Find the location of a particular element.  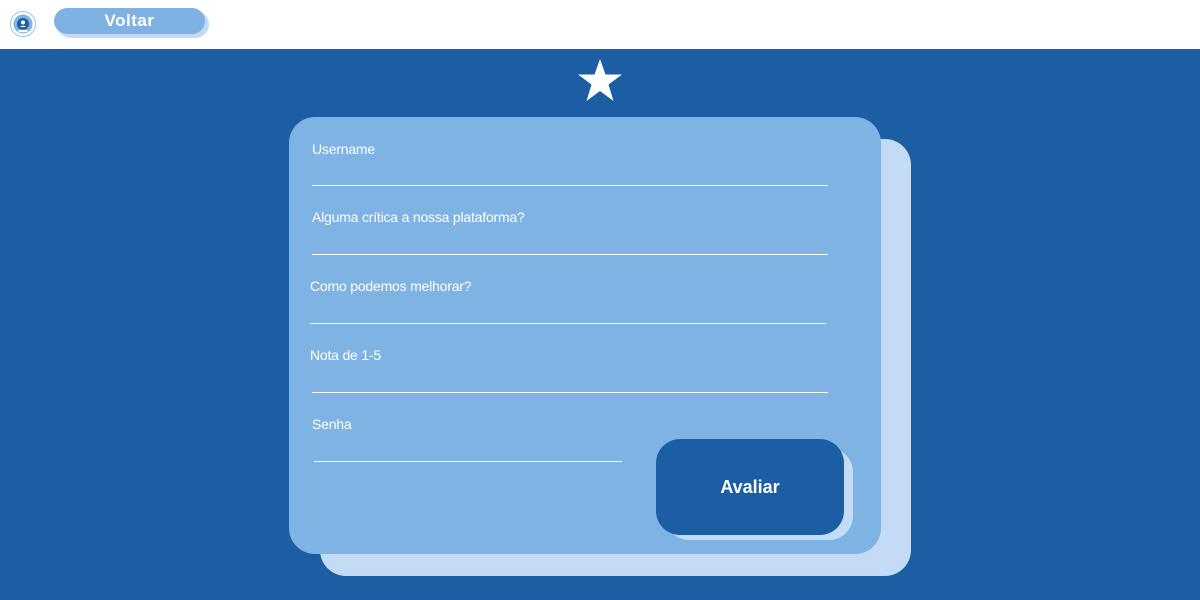

criticism-input is located at coordinates (570, 254).